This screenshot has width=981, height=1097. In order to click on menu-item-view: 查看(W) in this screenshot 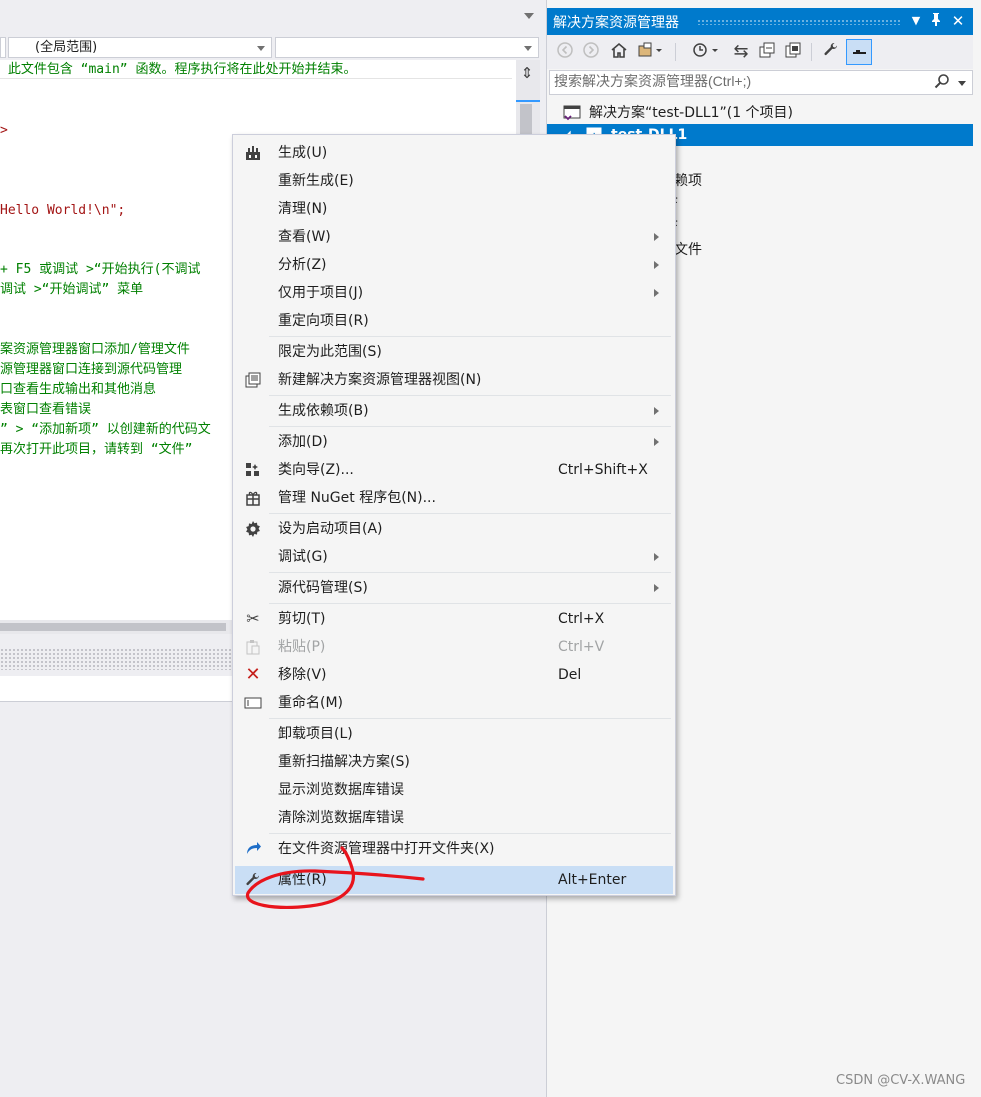, I will do `click(454, 237)`.